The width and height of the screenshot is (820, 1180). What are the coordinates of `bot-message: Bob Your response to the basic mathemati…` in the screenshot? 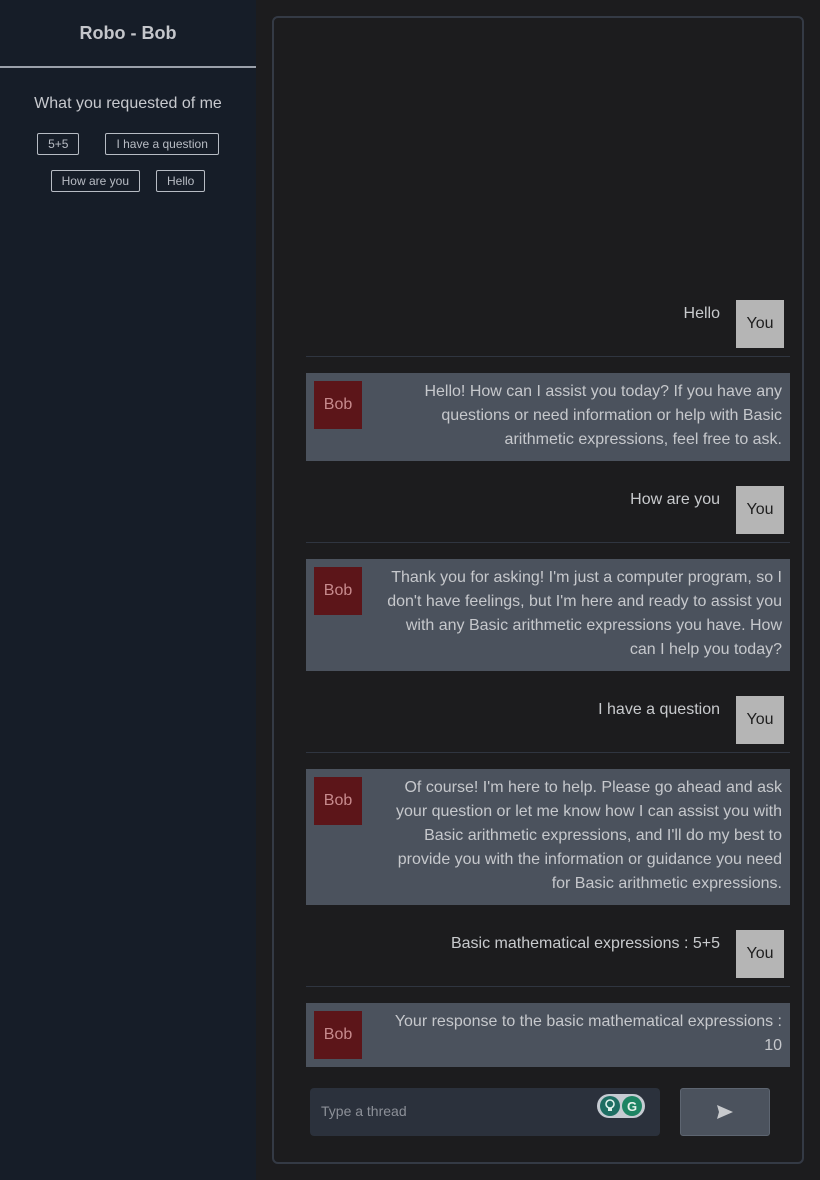 It's located at (548, 1035).